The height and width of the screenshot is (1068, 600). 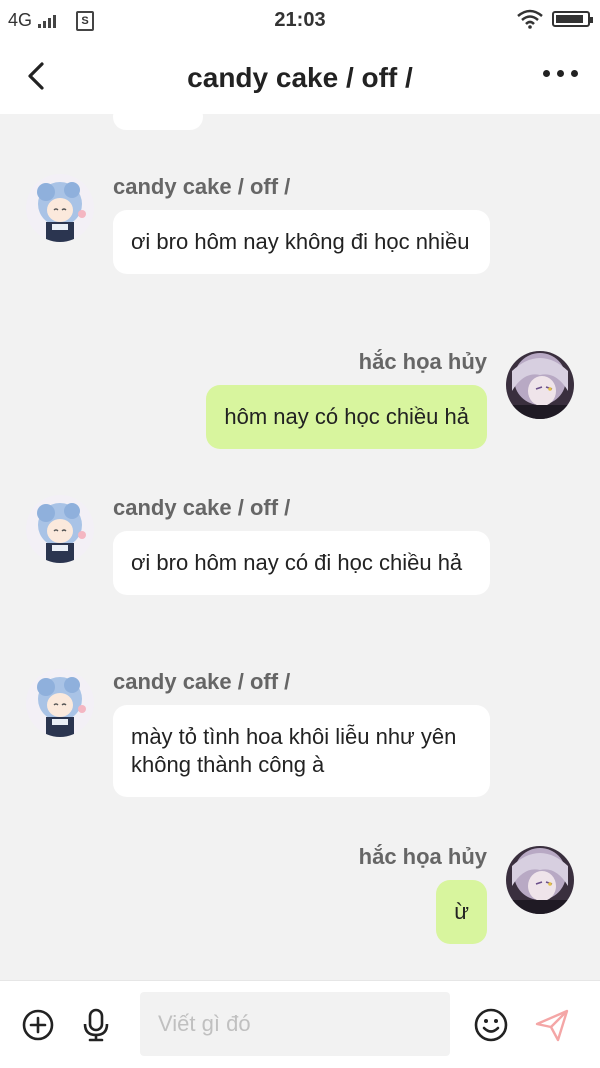 What do you see at coordinates (301, 242) in the screenshot?
I see `message-bubble: ơi bro hôm nay không đi học nhiều` at bounding box center [301, 242].